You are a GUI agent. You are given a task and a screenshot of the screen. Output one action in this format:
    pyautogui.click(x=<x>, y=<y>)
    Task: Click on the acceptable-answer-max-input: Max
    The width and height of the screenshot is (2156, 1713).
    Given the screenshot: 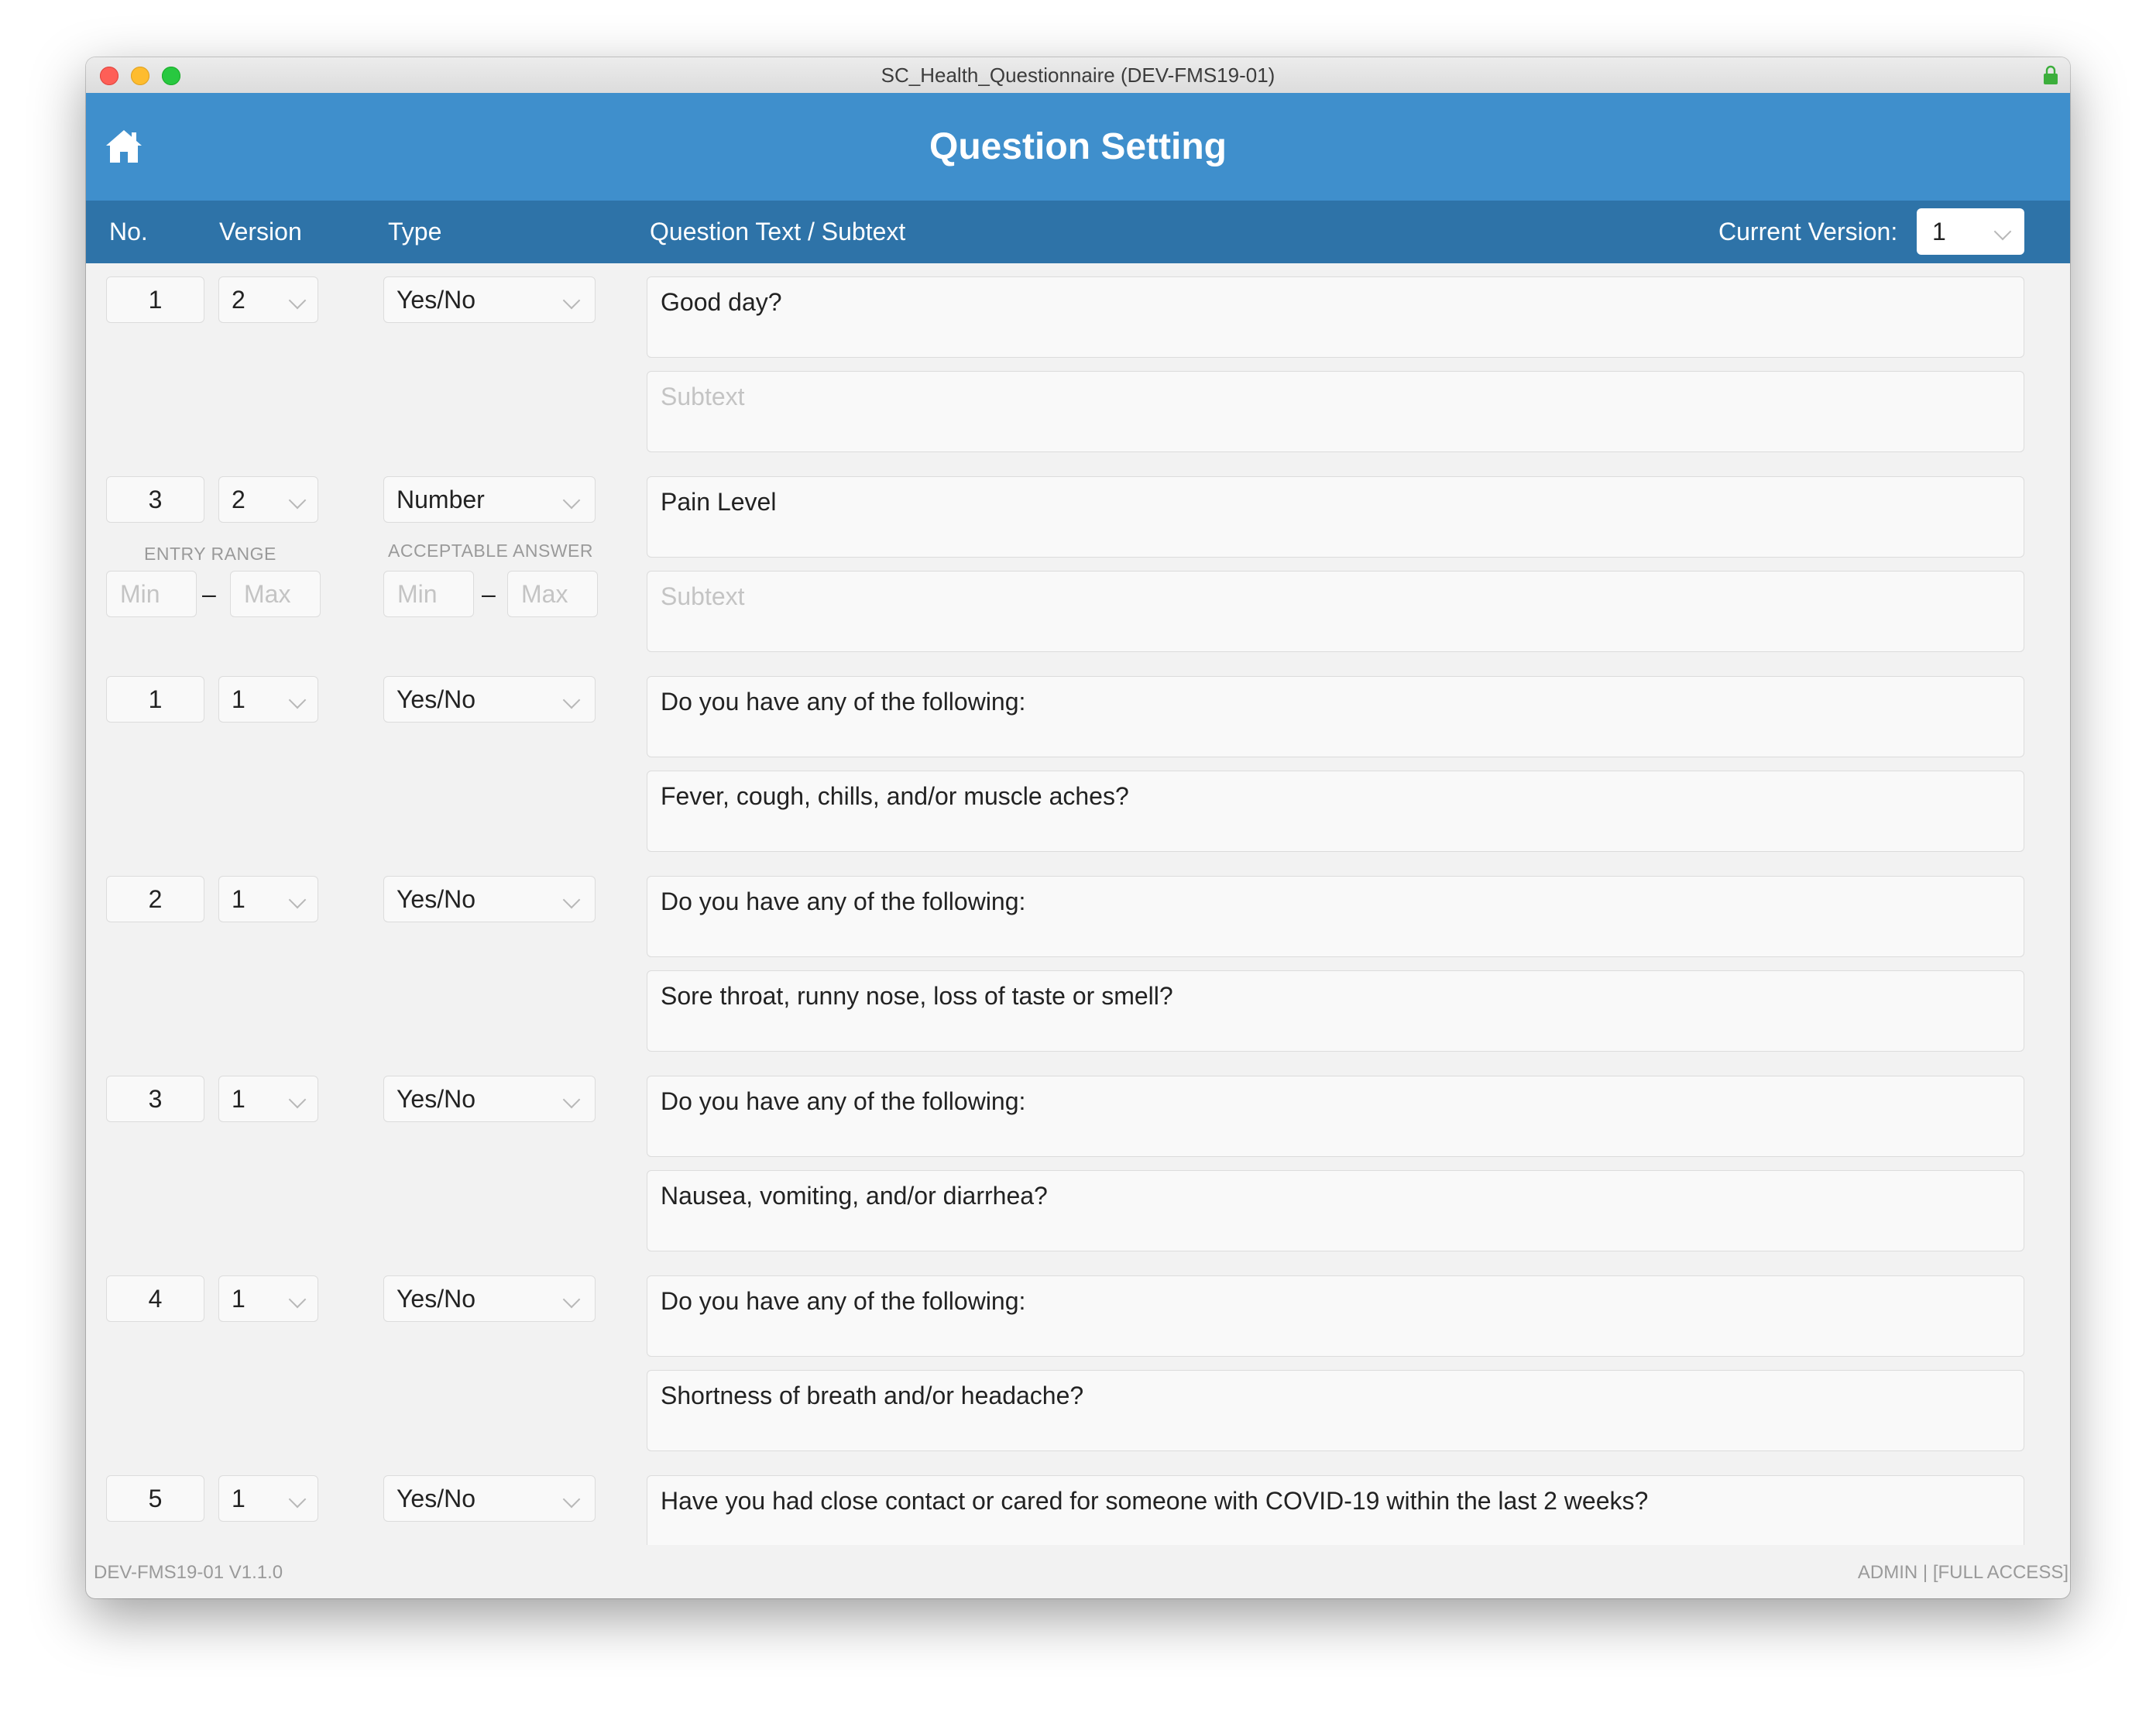 What is the action you would take?
    pyautogui.click(x=552, y=594)
    